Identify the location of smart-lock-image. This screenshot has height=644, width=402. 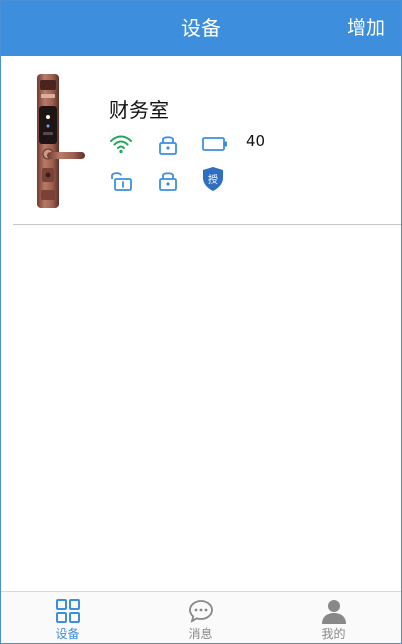
(61, 141).